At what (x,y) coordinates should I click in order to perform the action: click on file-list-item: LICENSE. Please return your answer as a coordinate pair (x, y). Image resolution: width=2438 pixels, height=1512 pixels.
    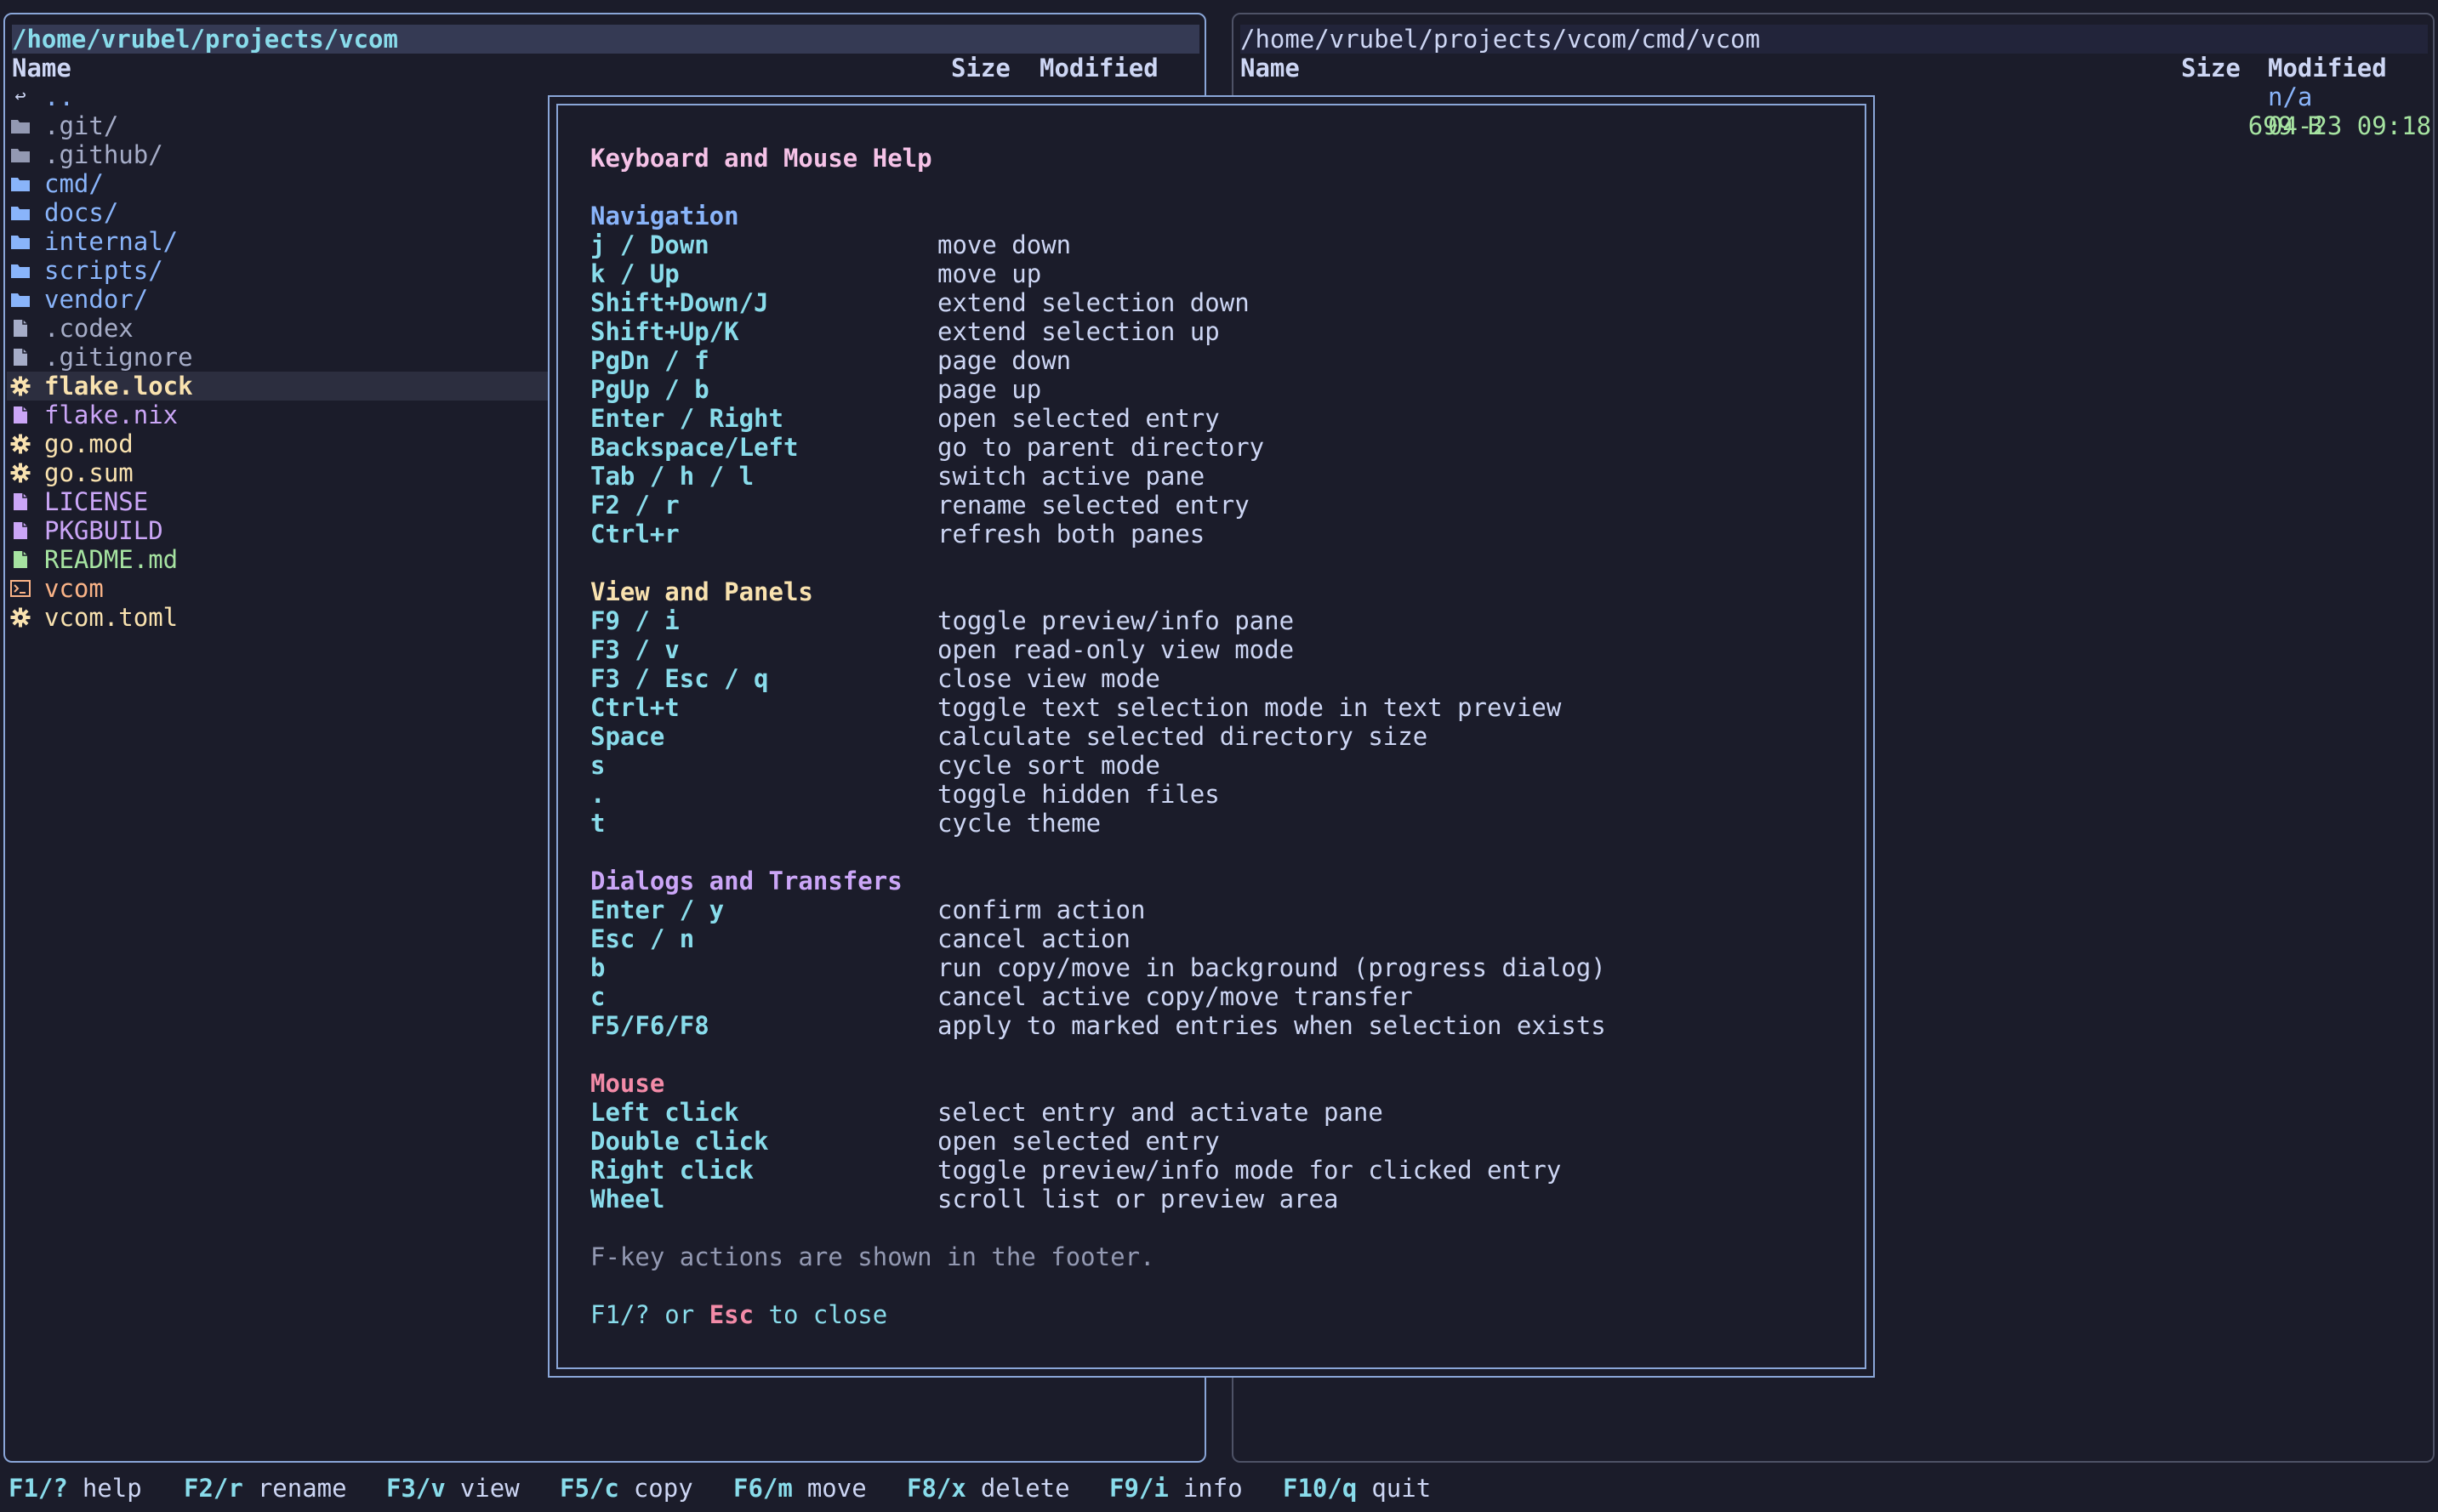
    Looking at the image, I should click on (277, 501).